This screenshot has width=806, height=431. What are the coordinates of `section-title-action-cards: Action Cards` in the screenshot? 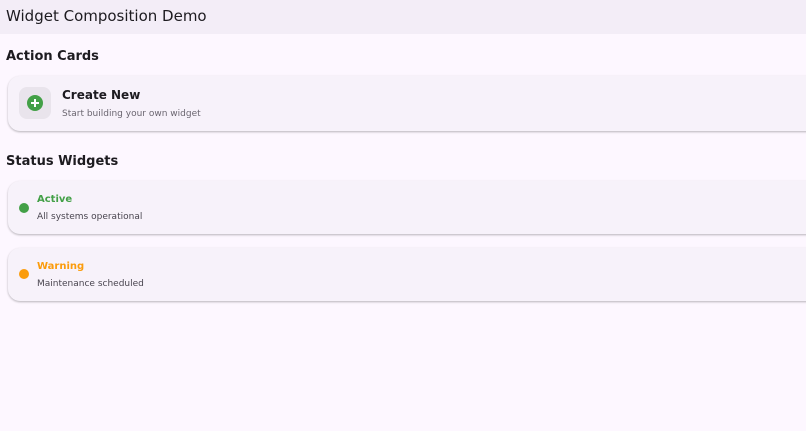 It's located at (52, 56).